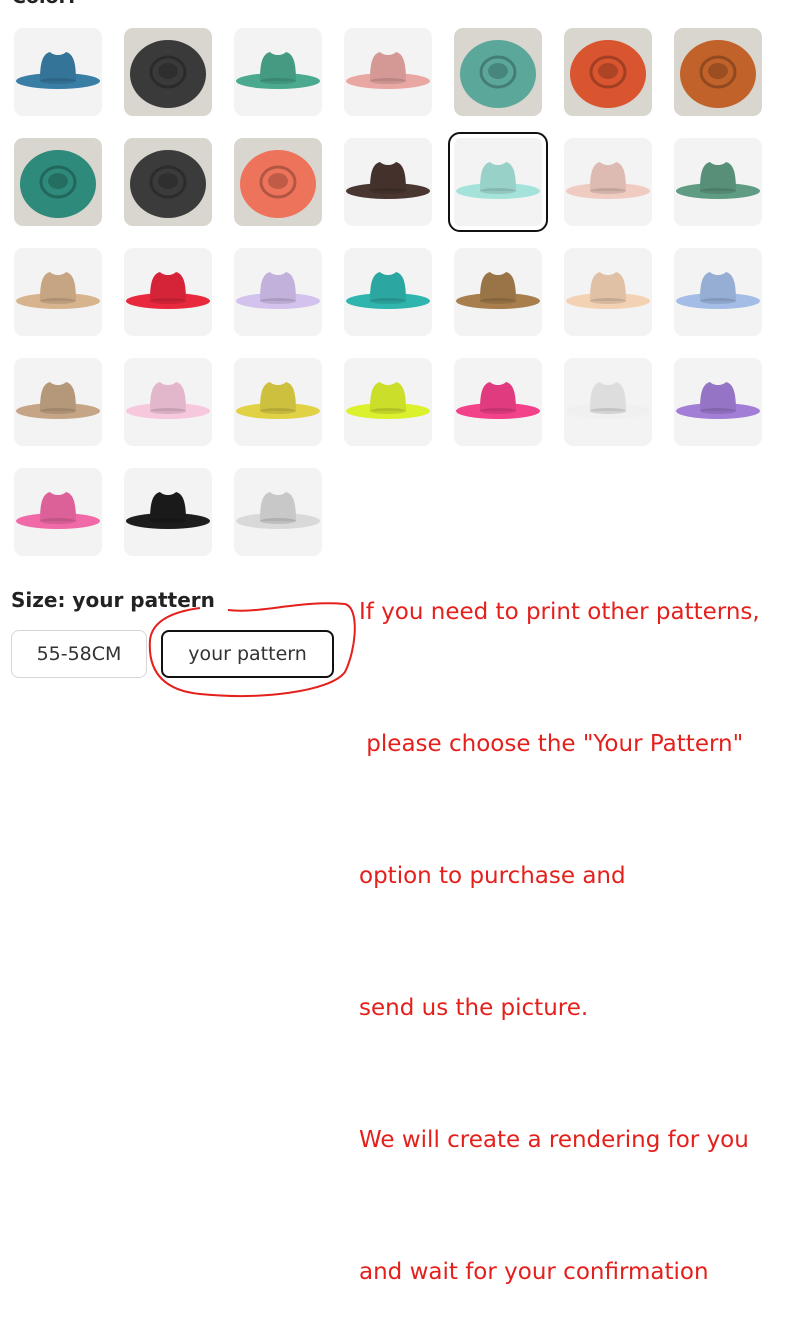 The image size is (800, 1338). I want to click on color-swatch-periwinkle, so click(718, 292).